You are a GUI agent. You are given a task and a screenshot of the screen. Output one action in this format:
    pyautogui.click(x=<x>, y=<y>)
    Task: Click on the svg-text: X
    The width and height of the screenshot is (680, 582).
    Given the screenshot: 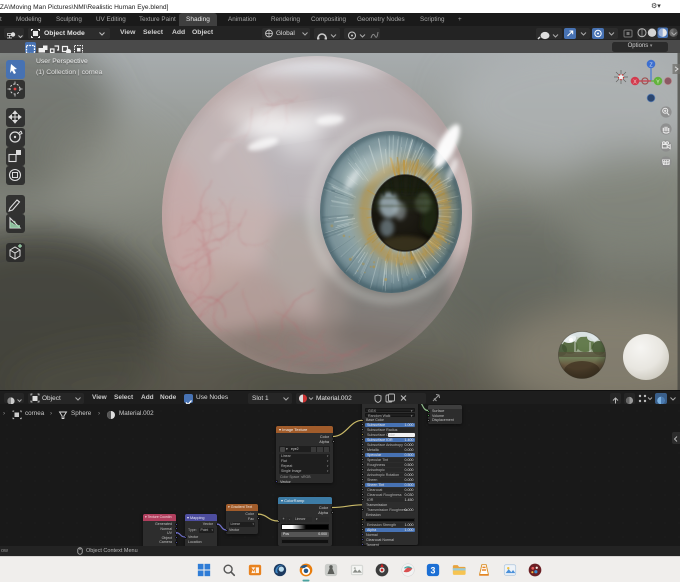 What is the action you would take?
    pyautogui.click(x=635, y=82)
    